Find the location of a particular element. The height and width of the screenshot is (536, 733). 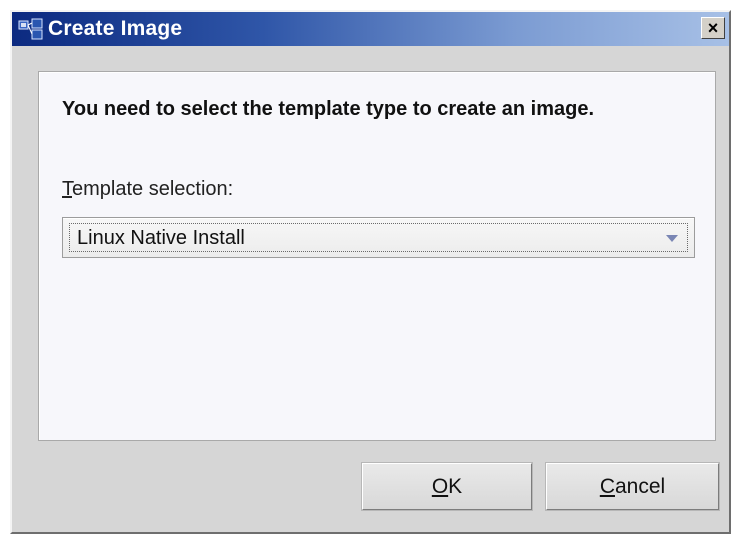

dialog-title: Create Image is located at coordinates (115, 28).